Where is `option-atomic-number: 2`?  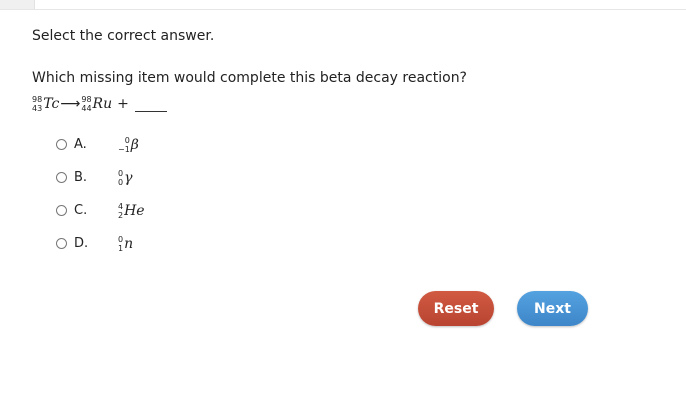 option-atomic-number: 2 is located at coordinates (121, 215).